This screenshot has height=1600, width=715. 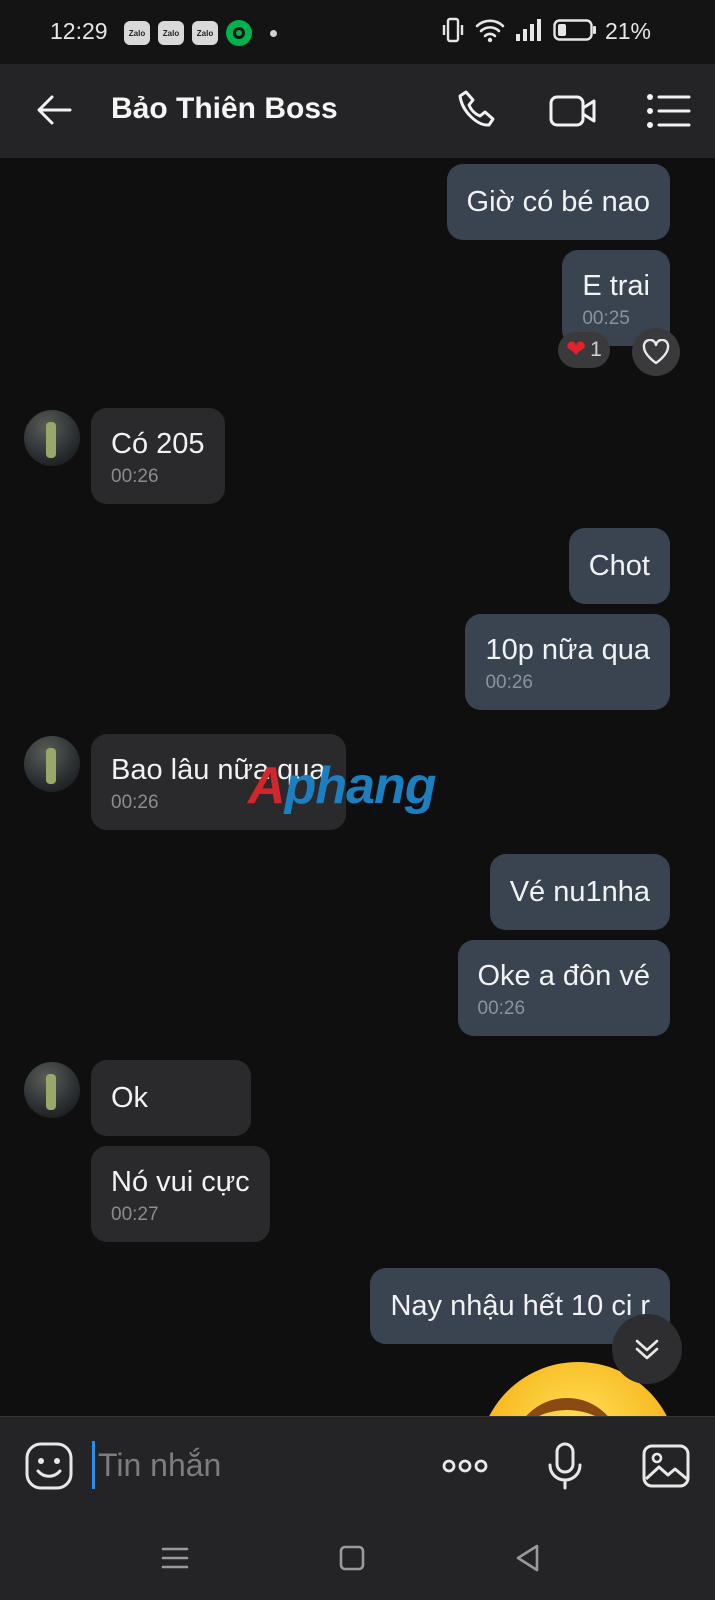 I want to click on watermark-logo: Aphang, so click(x=342, y=786).